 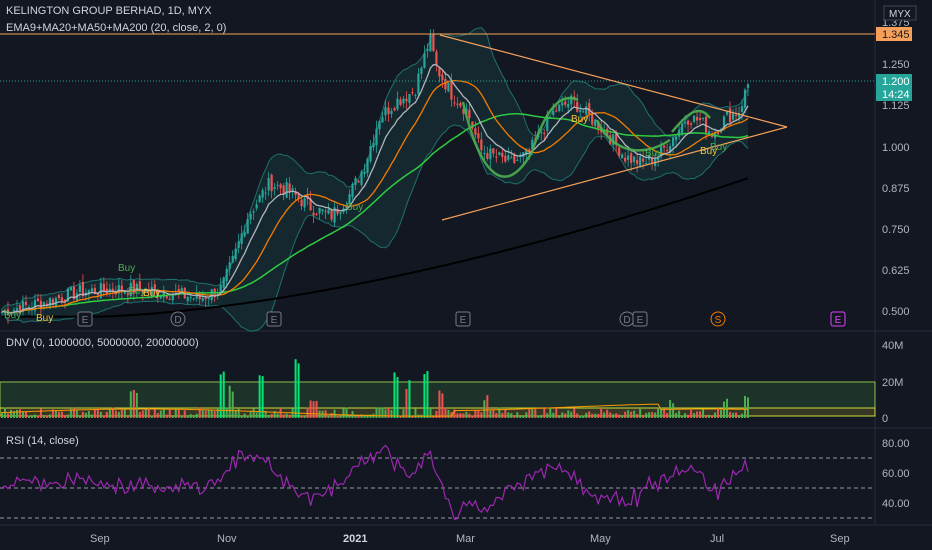 What do you see at coordinates (838, 320) in the screenshot?
I see `event-marker-label: E` at bounding box center [838, 320].